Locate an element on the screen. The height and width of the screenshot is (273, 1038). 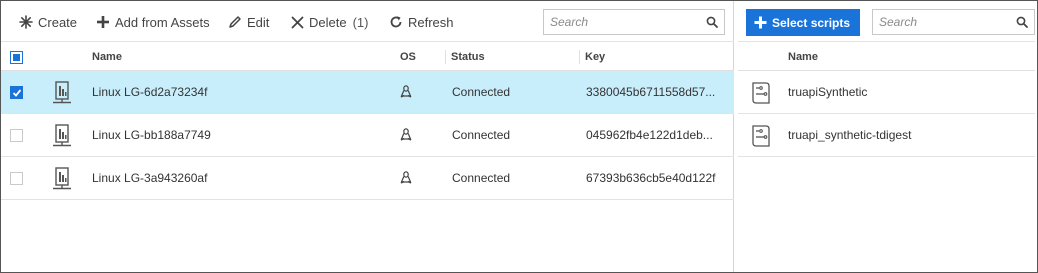
refresh-button: Refresh is located at coordinates (421, 22).